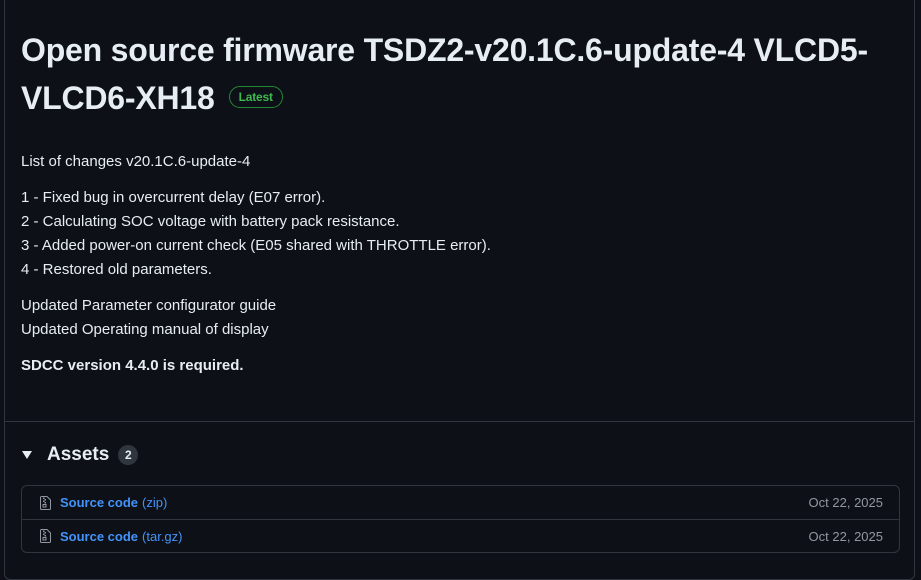  What do you see at coordinates (255, 96) in the screenshot?
I see `latest-badge: Latest` at bounding box center [255, 96].